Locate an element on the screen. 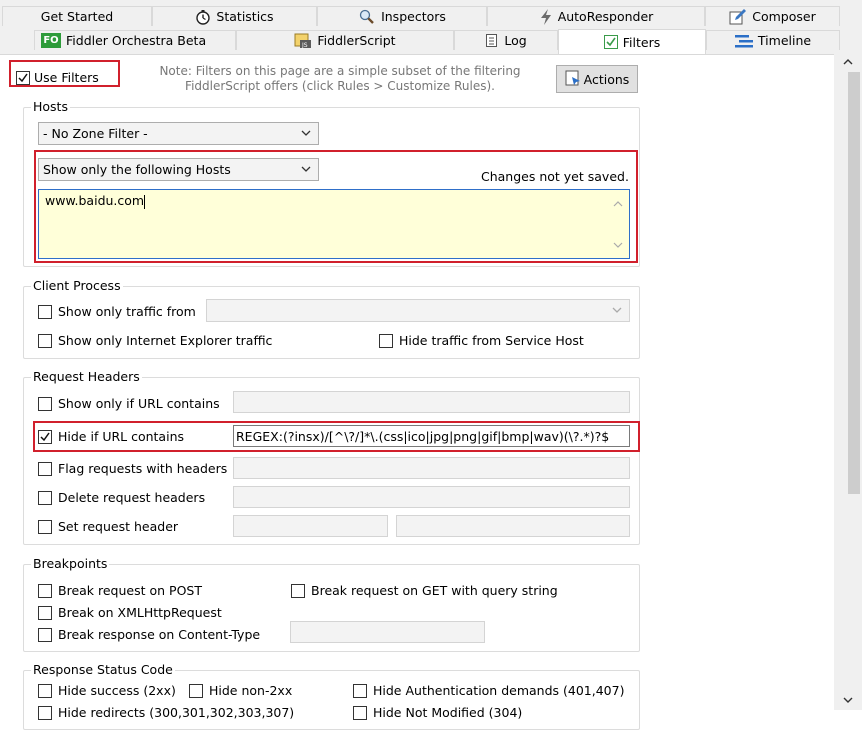 The image size is (862, 730). response-status-legend: Response Status Code is located at coordinates (103, 669).